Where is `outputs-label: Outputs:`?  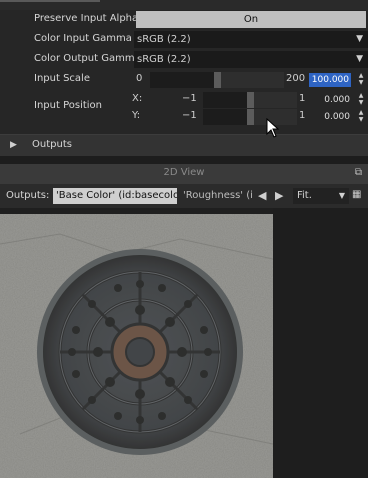
outputs-label: Outputs: is located at coordinates (28, 195).